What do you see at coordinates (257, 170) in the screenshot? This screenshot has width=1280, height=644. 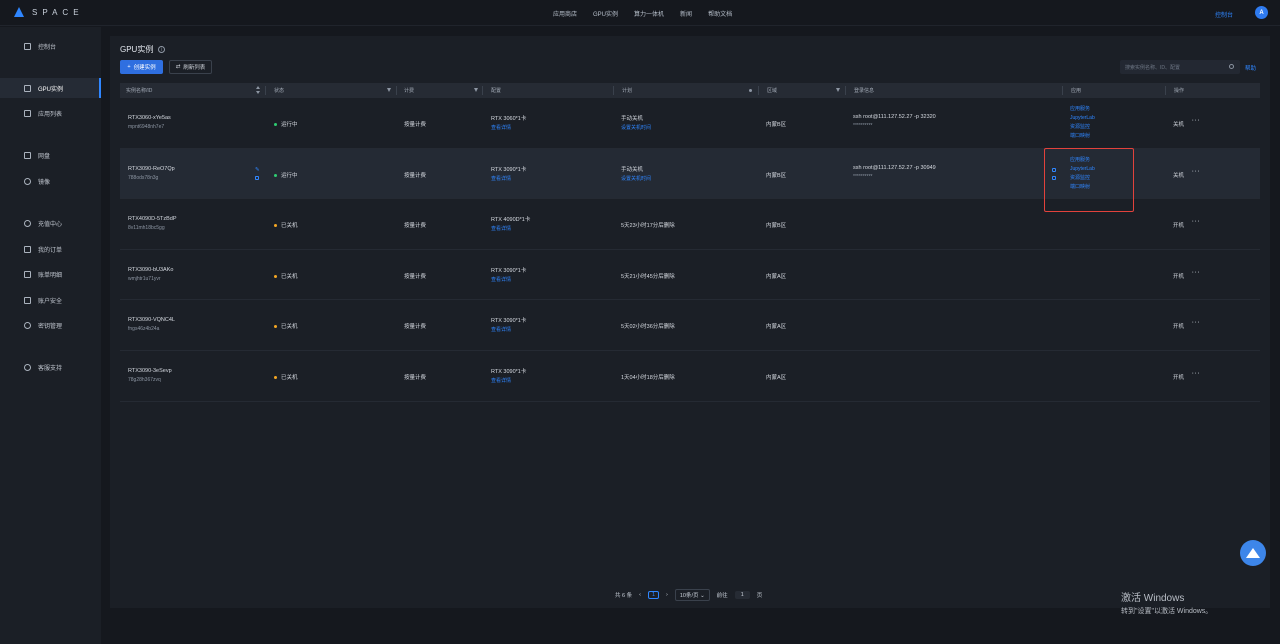 I see `edit-icon: ✎` at bounding box center [257, 170].